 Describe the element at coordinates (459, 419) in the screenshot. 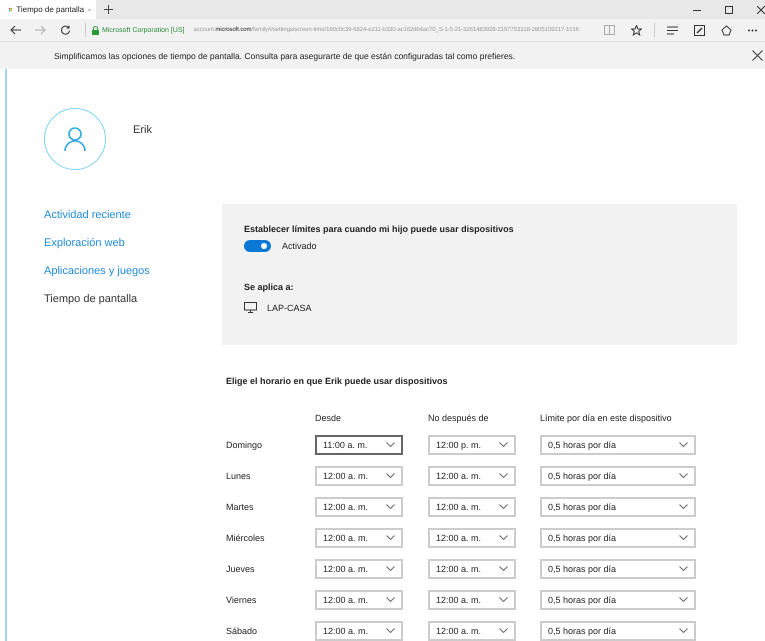

I see `column-header: No después de` at that location.